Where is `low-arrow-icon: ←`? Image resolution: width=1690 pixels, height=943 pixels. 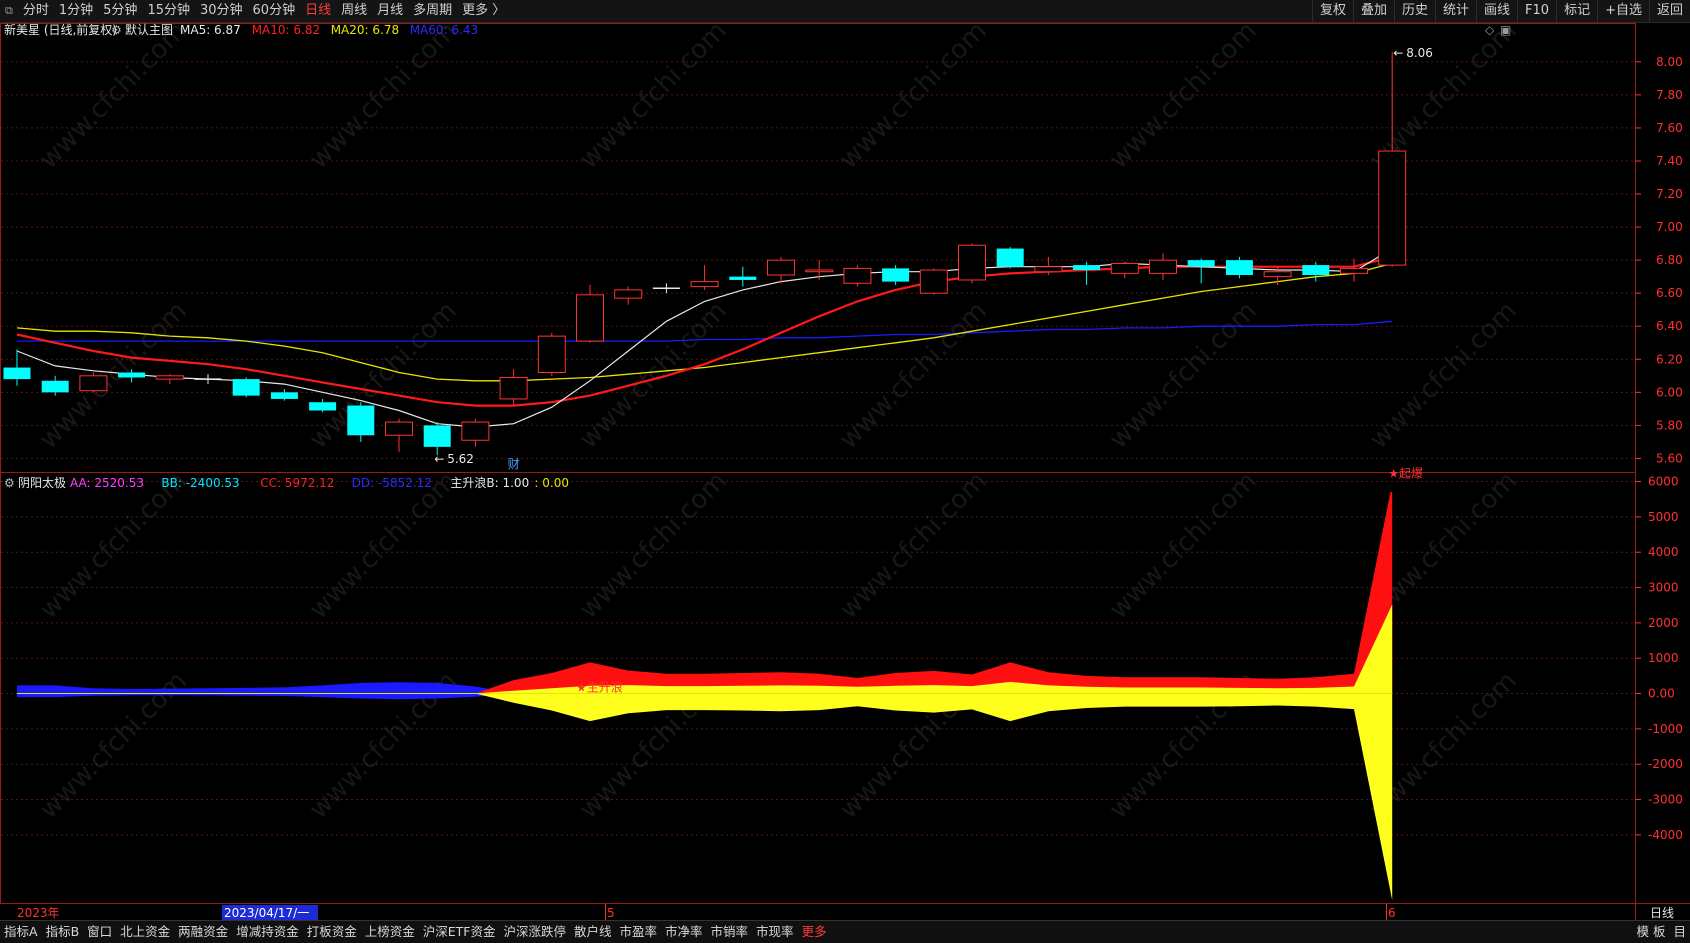 low-arrow-icon: ← is located at coordinates (439, 459).